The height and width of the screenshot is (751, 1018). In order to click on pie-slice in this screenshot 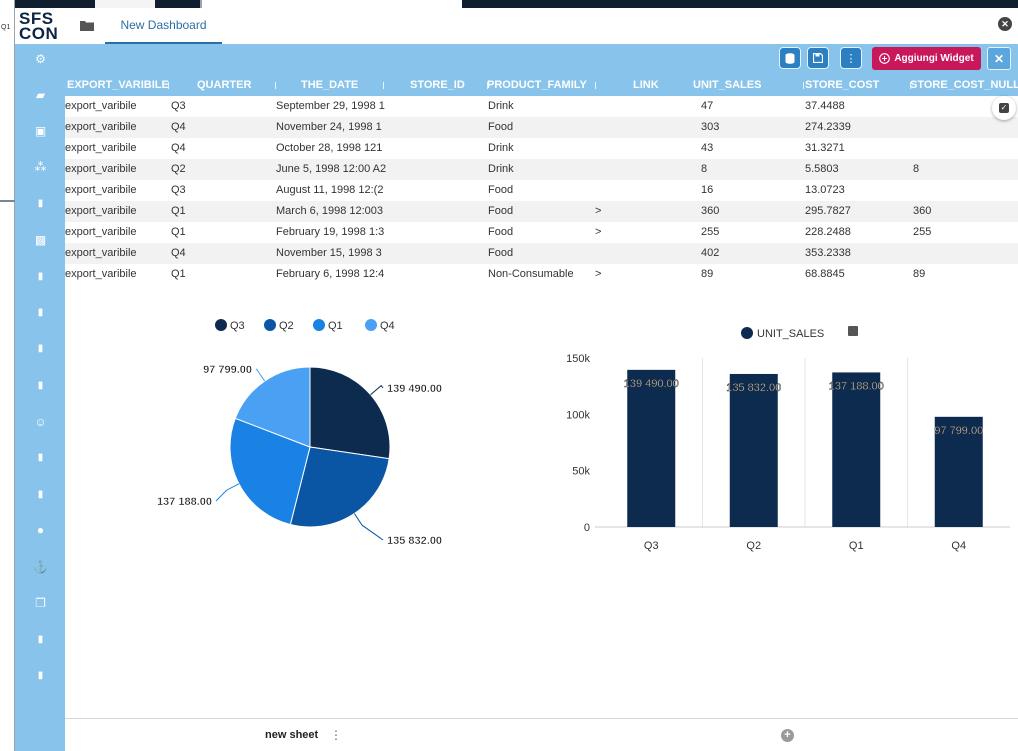, I will do `click(350, 413)`.